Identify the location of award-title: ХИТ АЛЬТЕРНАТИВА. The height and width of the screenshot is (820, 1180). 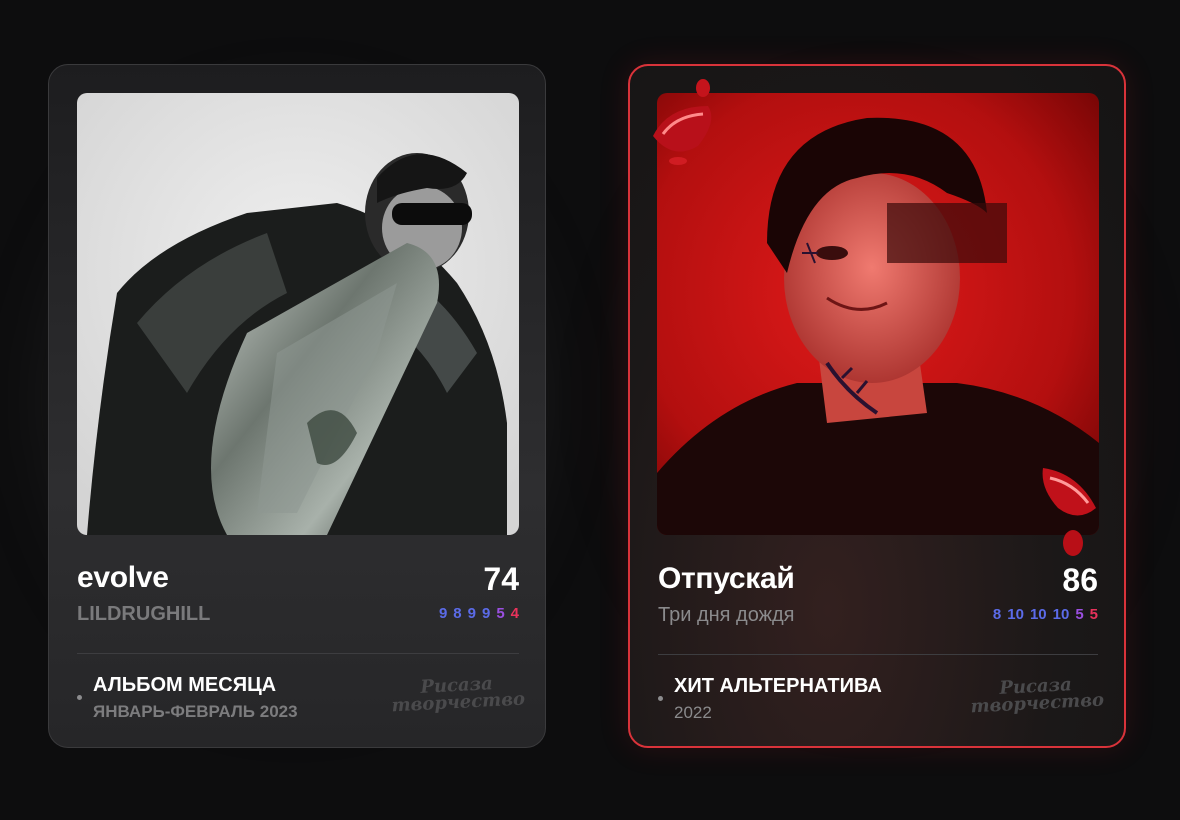
(778, 686).